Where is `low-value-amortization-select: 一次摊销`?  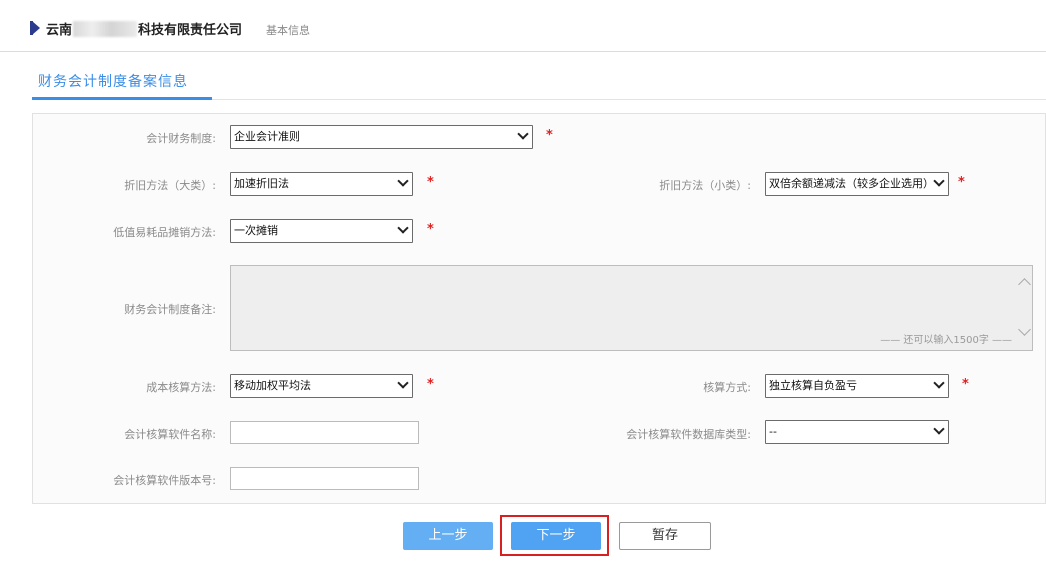
low-value-amortization-select: 一次摊销 is located at coordinates (321, 231).